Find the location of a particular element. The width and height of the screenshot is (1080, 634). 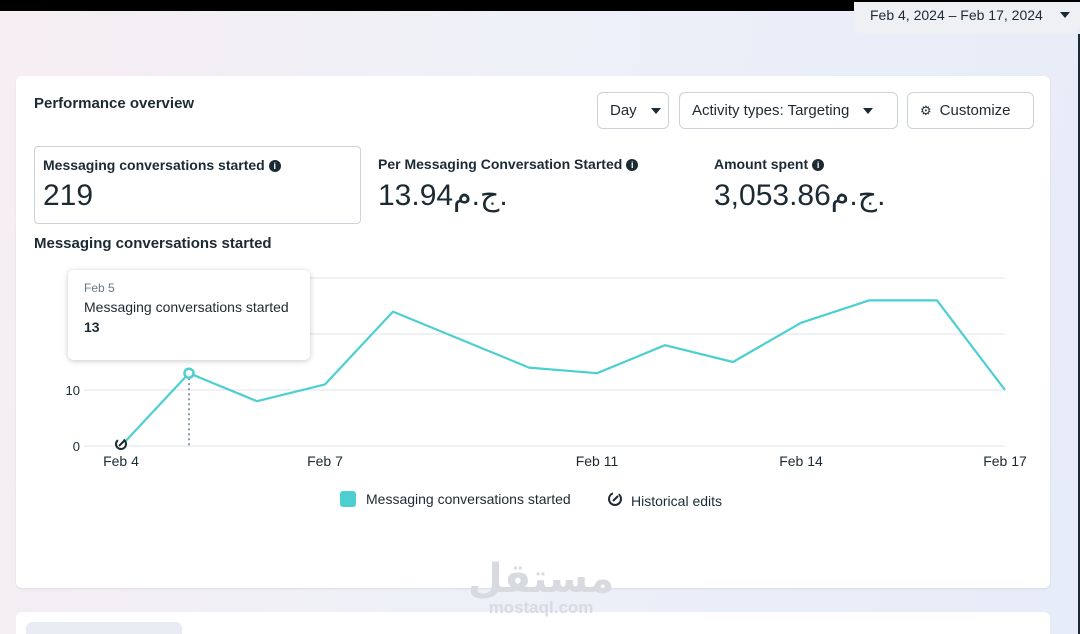

date-range-picker: Feb 4, 2024 – Feb 17, 2024 is located at coordinates (967, 18).